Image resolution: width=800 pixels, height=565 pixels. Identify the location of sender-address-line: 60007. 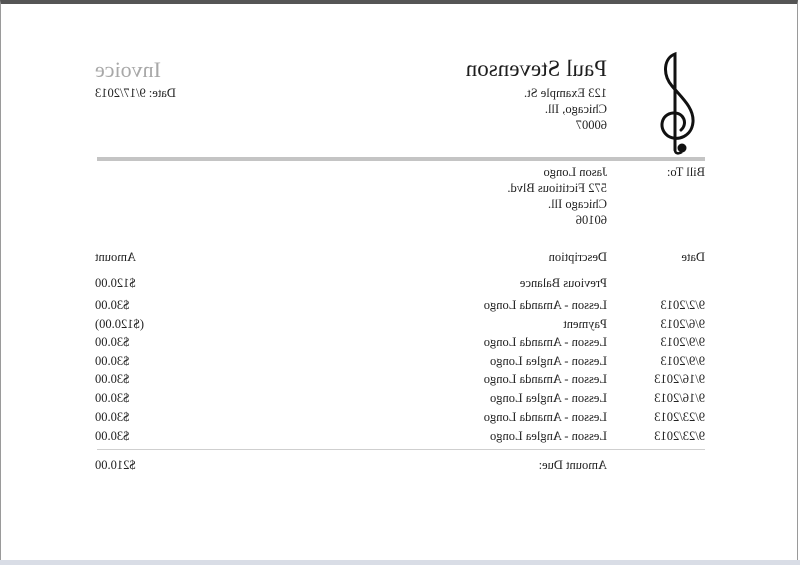
(591, 125).